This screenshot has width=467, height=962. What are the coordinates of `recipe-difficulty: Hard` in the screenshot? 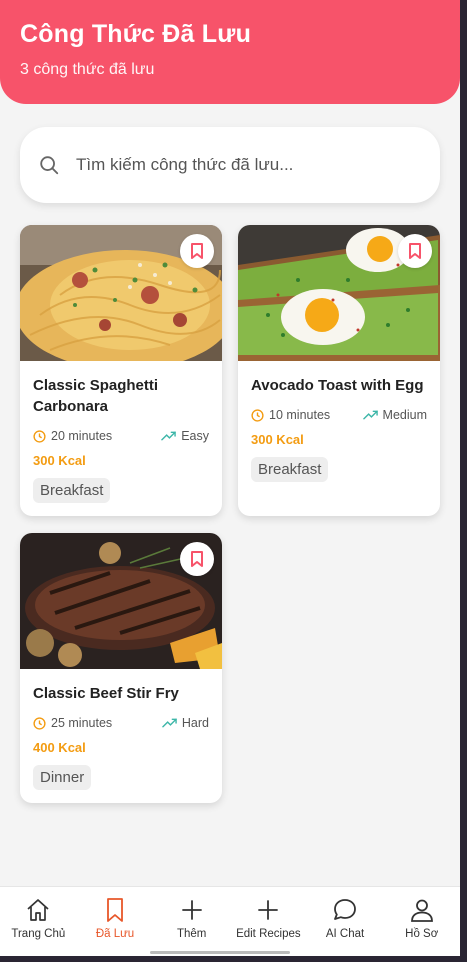 It's located at (185, 723).